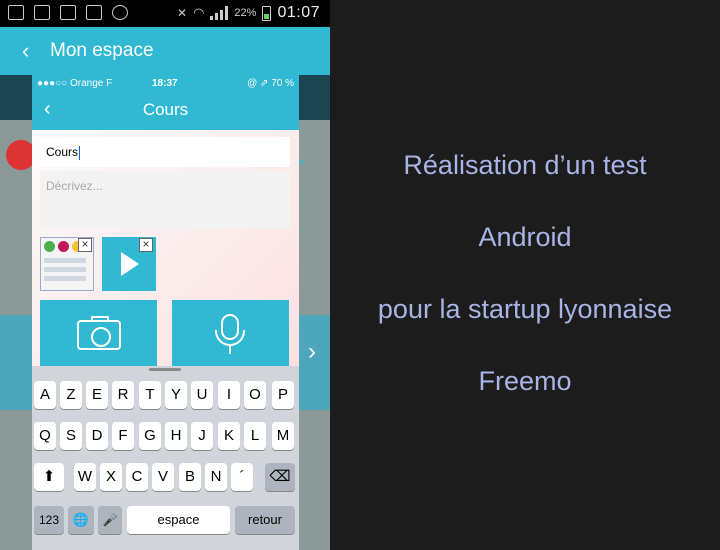 This screenshot has height=550, width=720. Describe the element at coordinates (137, 477) in the screenshot. I see `key-c: C` at that location.